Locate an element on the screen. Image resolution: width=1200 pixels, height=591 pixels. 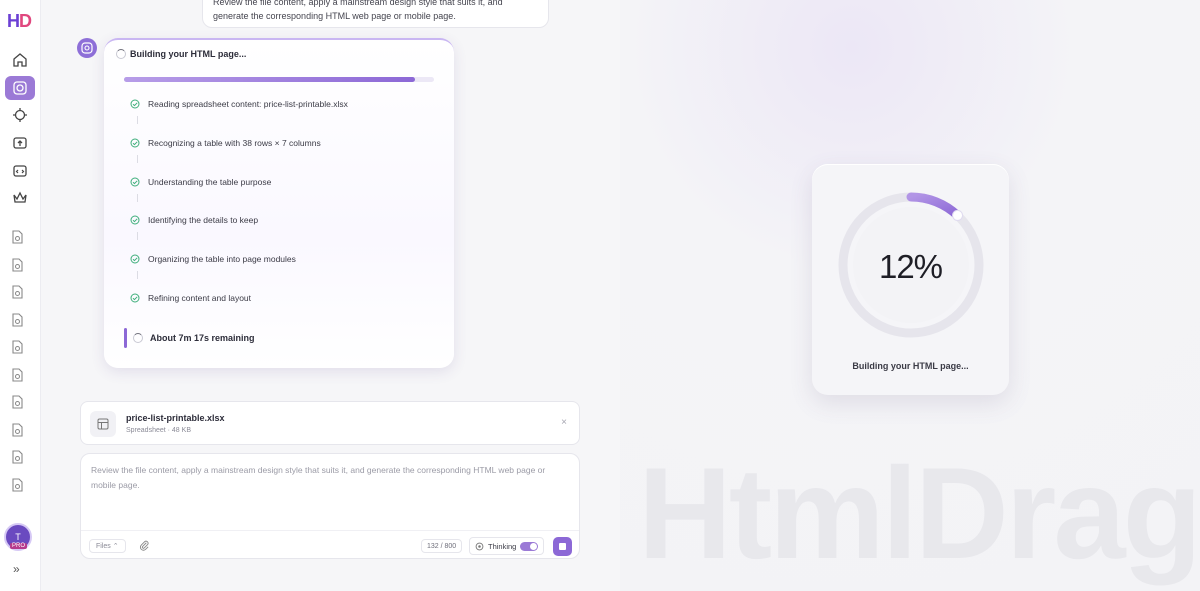
build-step-label: Understanding the table purpose is located at coordinates (210, 181).